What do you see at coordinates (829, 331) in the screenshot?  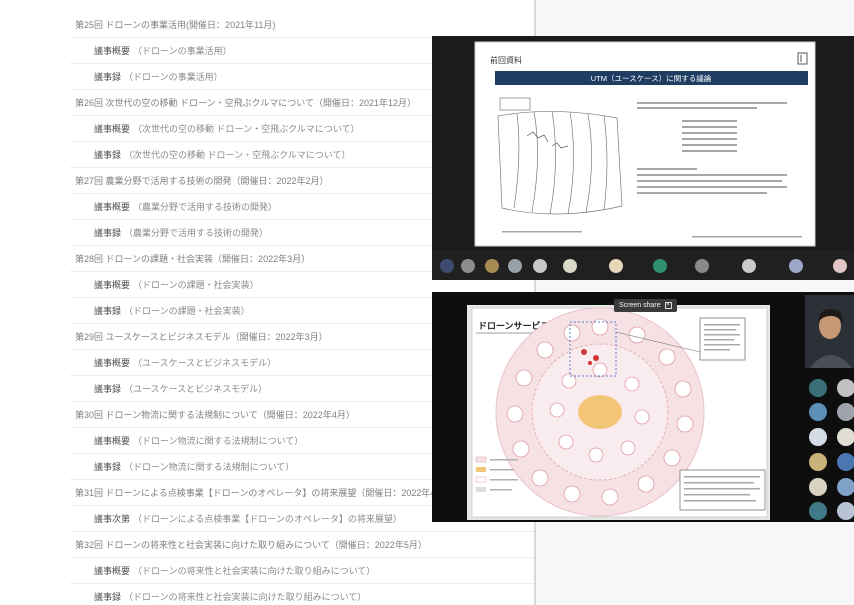 I see `speaker-video` at bounding box center [829, 331].